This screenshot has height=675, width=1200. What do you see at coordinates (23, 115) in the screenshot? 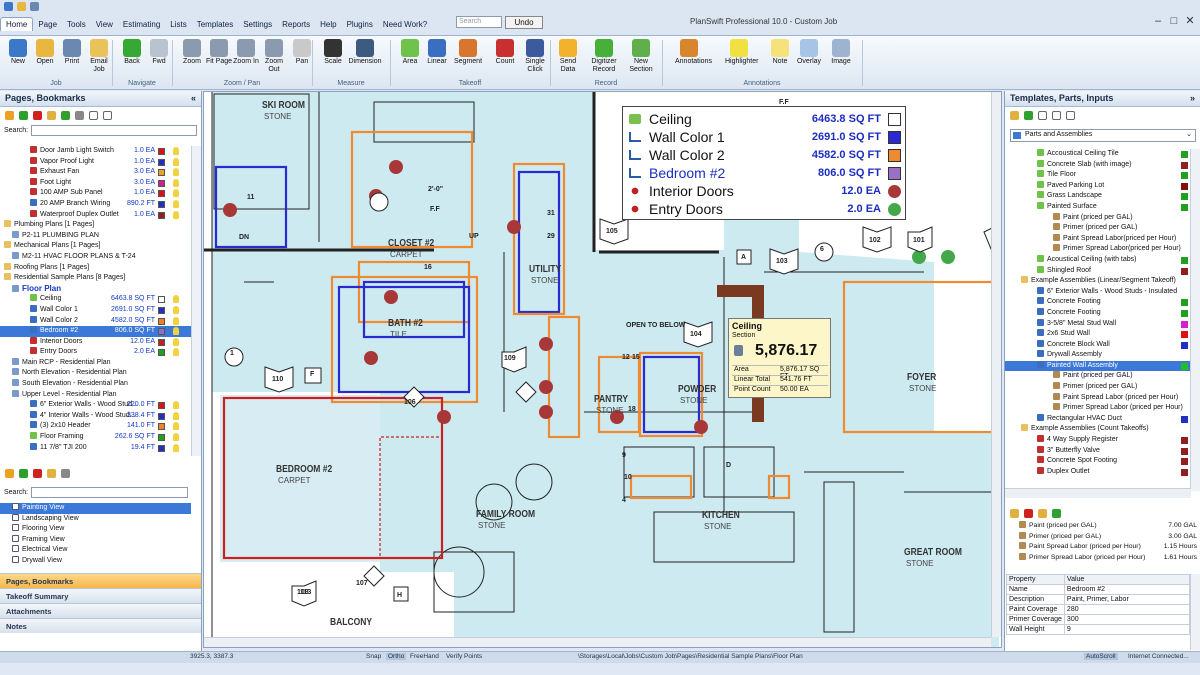
I see `add-icon` at bounding box center [23, 115].